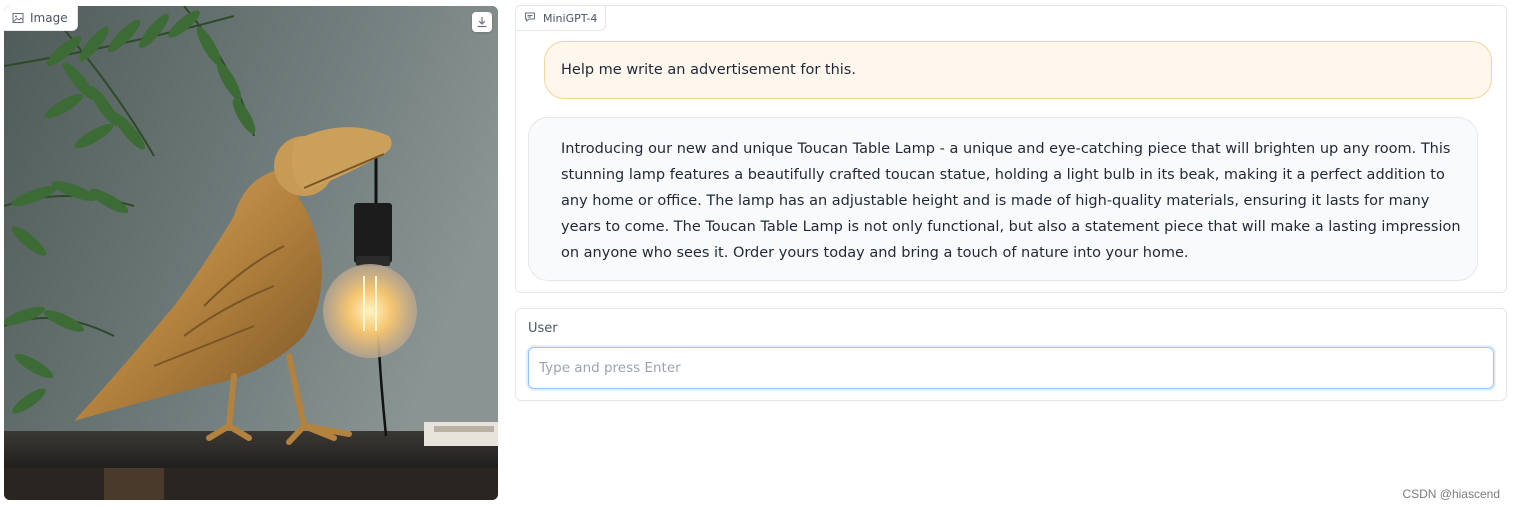 This screenshot has width=1514, height=510. What do you see at coordinates (1011, 368) in the screenshot?
I see `message-input` at bounding box center [1011, 368].